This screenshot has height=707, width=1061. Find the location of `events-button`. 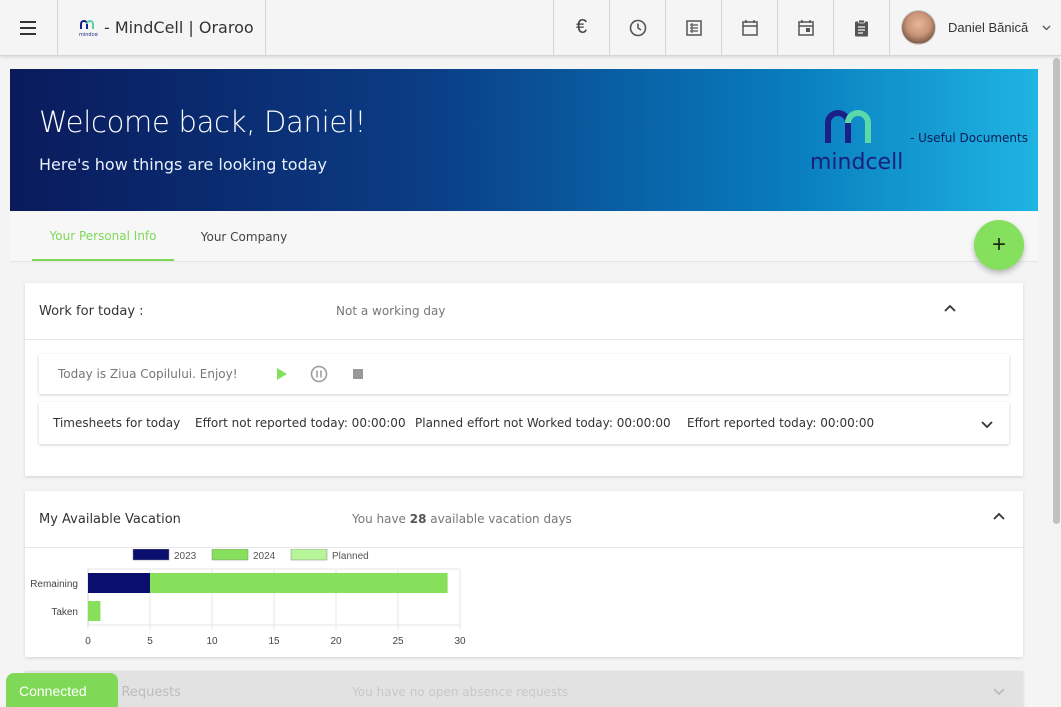

events-button is located at coordinates (805, 27).